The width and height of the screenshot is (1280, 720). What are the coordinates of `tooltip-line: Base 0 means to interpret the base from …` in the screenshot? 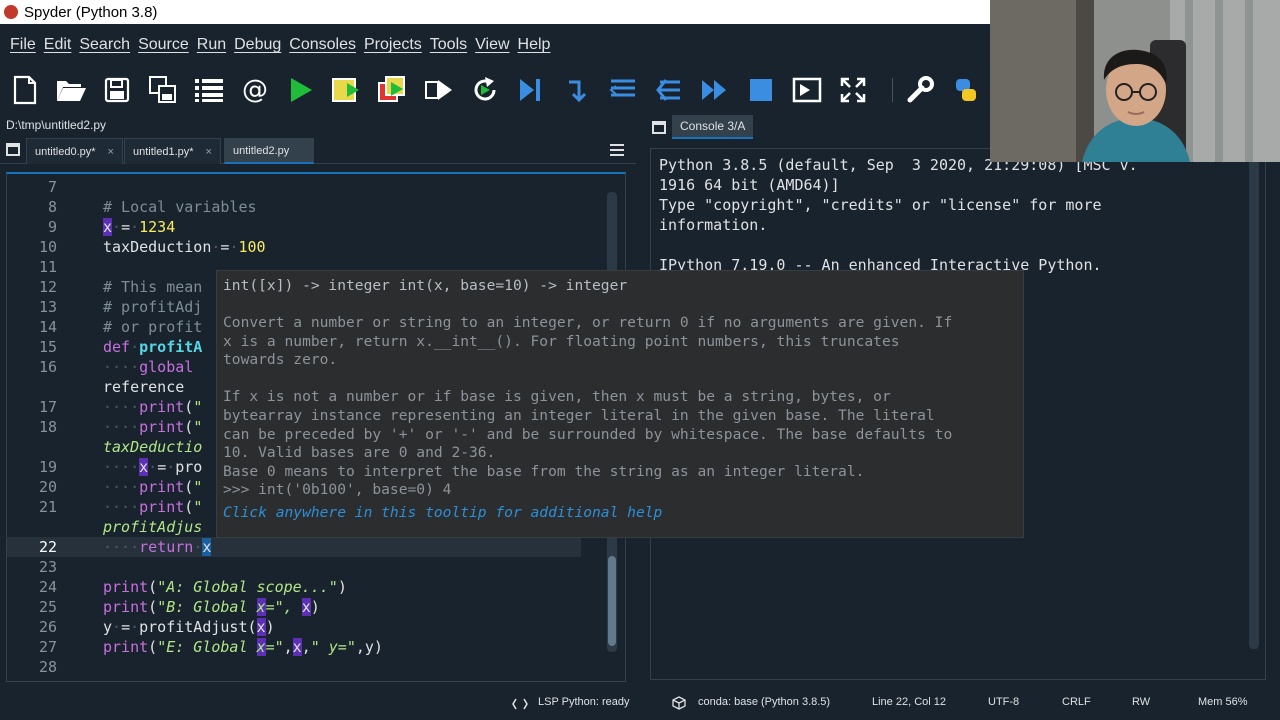 It's located at (544, 471).